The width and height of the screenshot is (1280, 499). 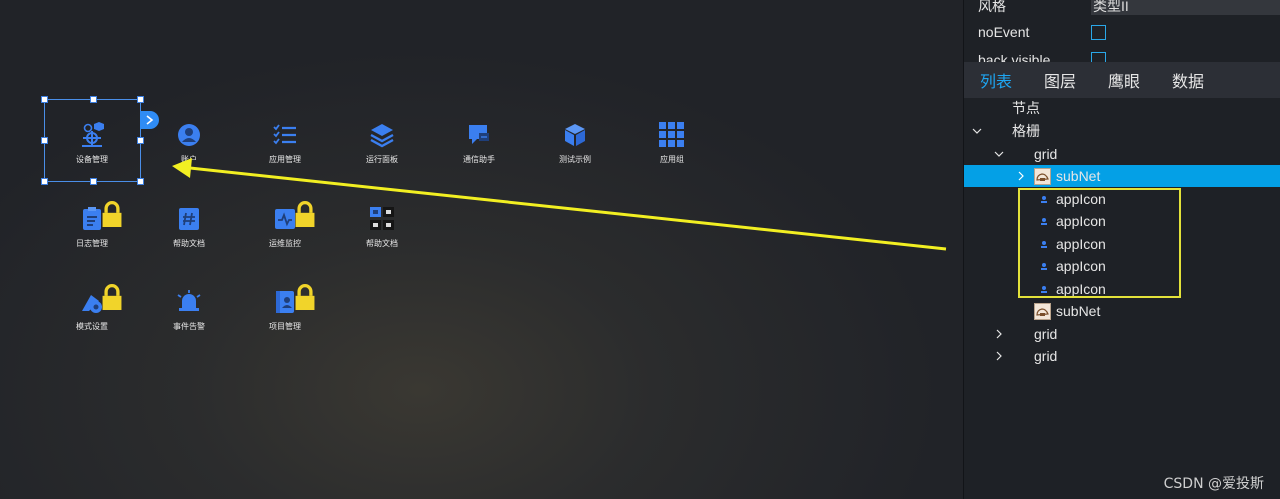 I want to click on resize-handle-bottom, so click(x=93, y=181).